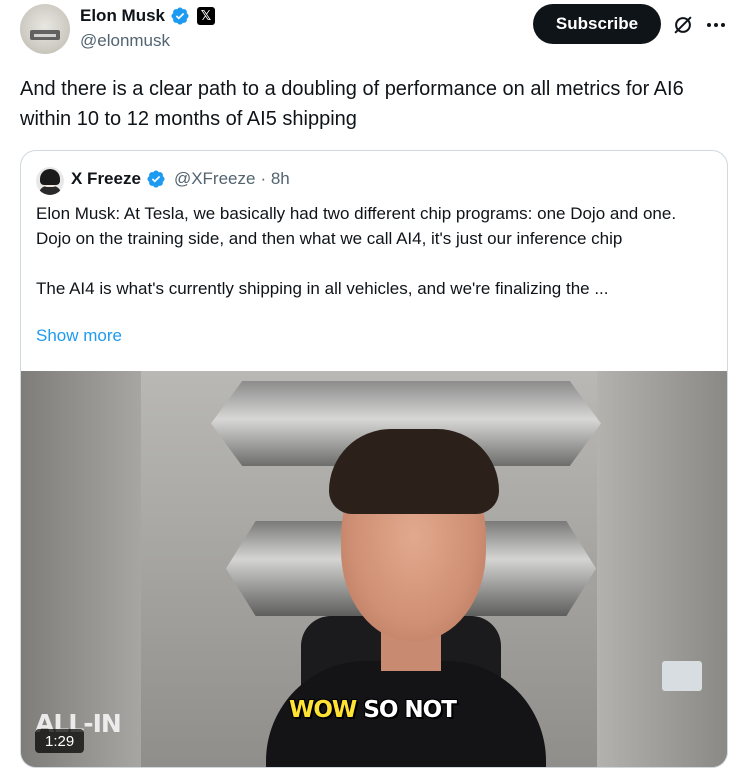 The image size is (749, 770). I want to click on video-duration-badge: 1:29, so click(60, 741).